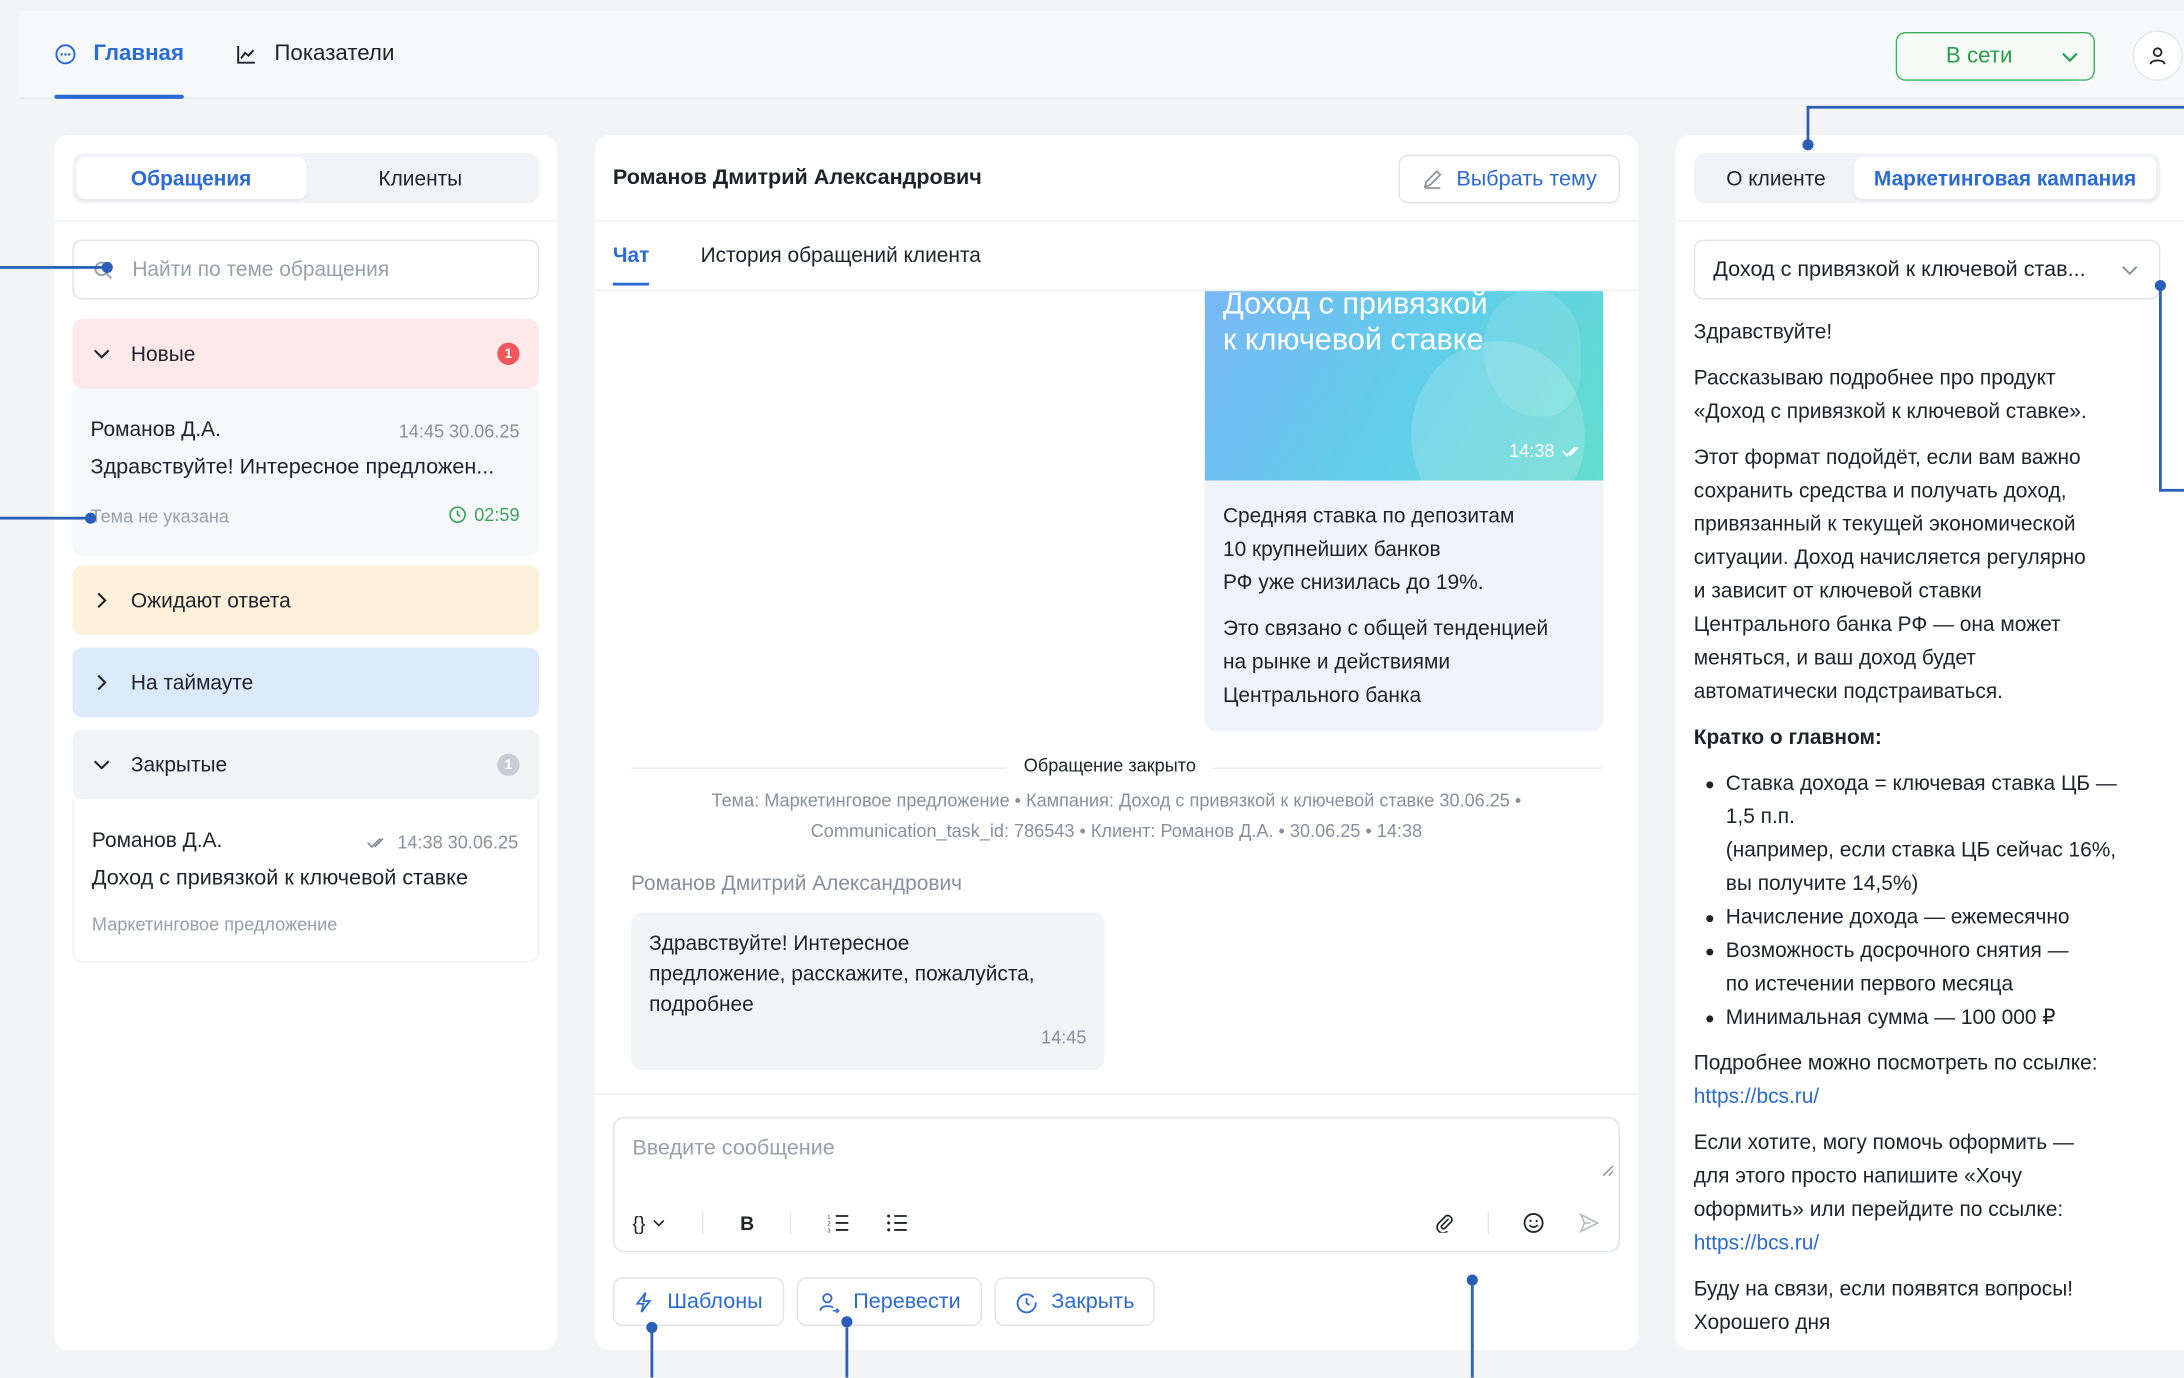  Describe the element at coordinates (306, 764) in the screenshot. I see `group-closed: Закрытые 1` at that location.